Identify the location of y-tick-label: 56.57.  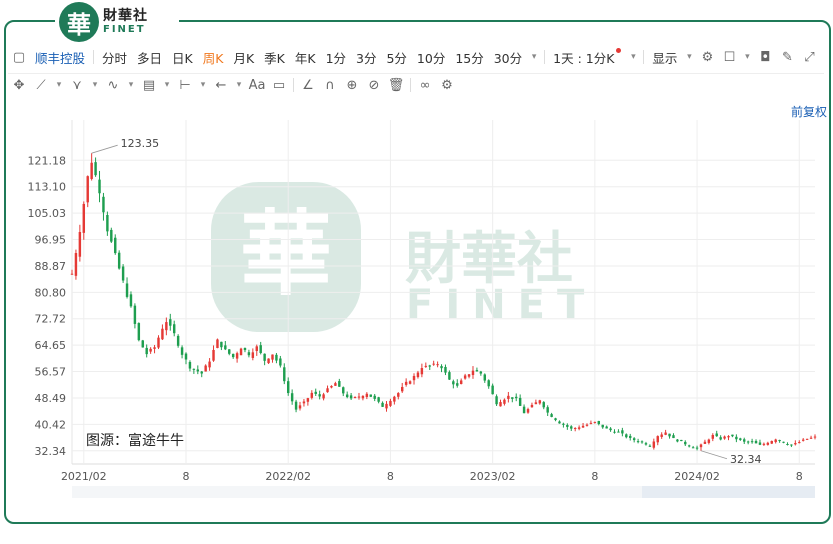
(51, 372).